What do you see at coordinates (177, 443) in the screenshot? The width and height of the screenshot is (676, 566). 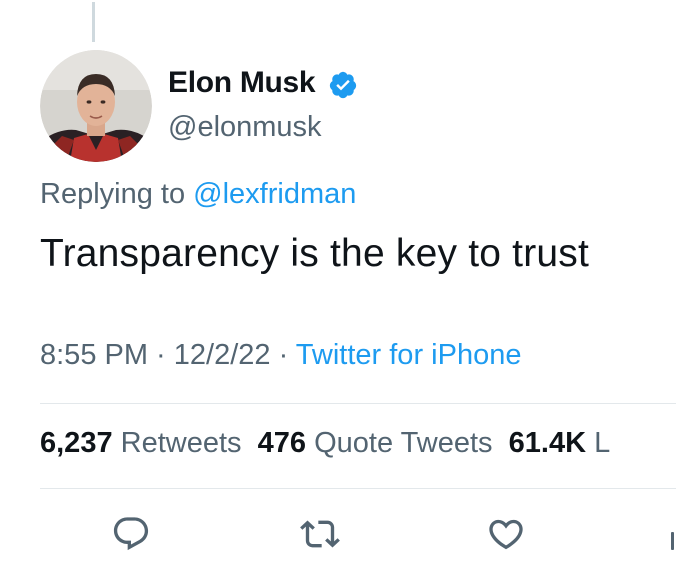 I see `retweets-label: Retweets` at bounding box center [177, 443].